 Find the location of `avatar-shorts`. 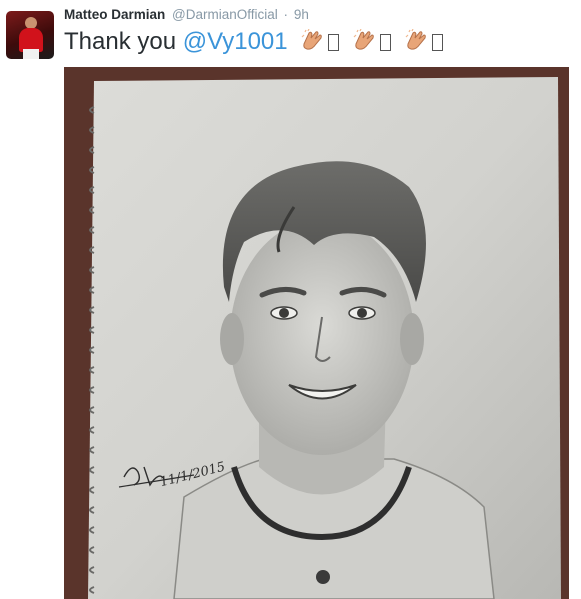

avatar-shorts is located at coordinates (31, 54).